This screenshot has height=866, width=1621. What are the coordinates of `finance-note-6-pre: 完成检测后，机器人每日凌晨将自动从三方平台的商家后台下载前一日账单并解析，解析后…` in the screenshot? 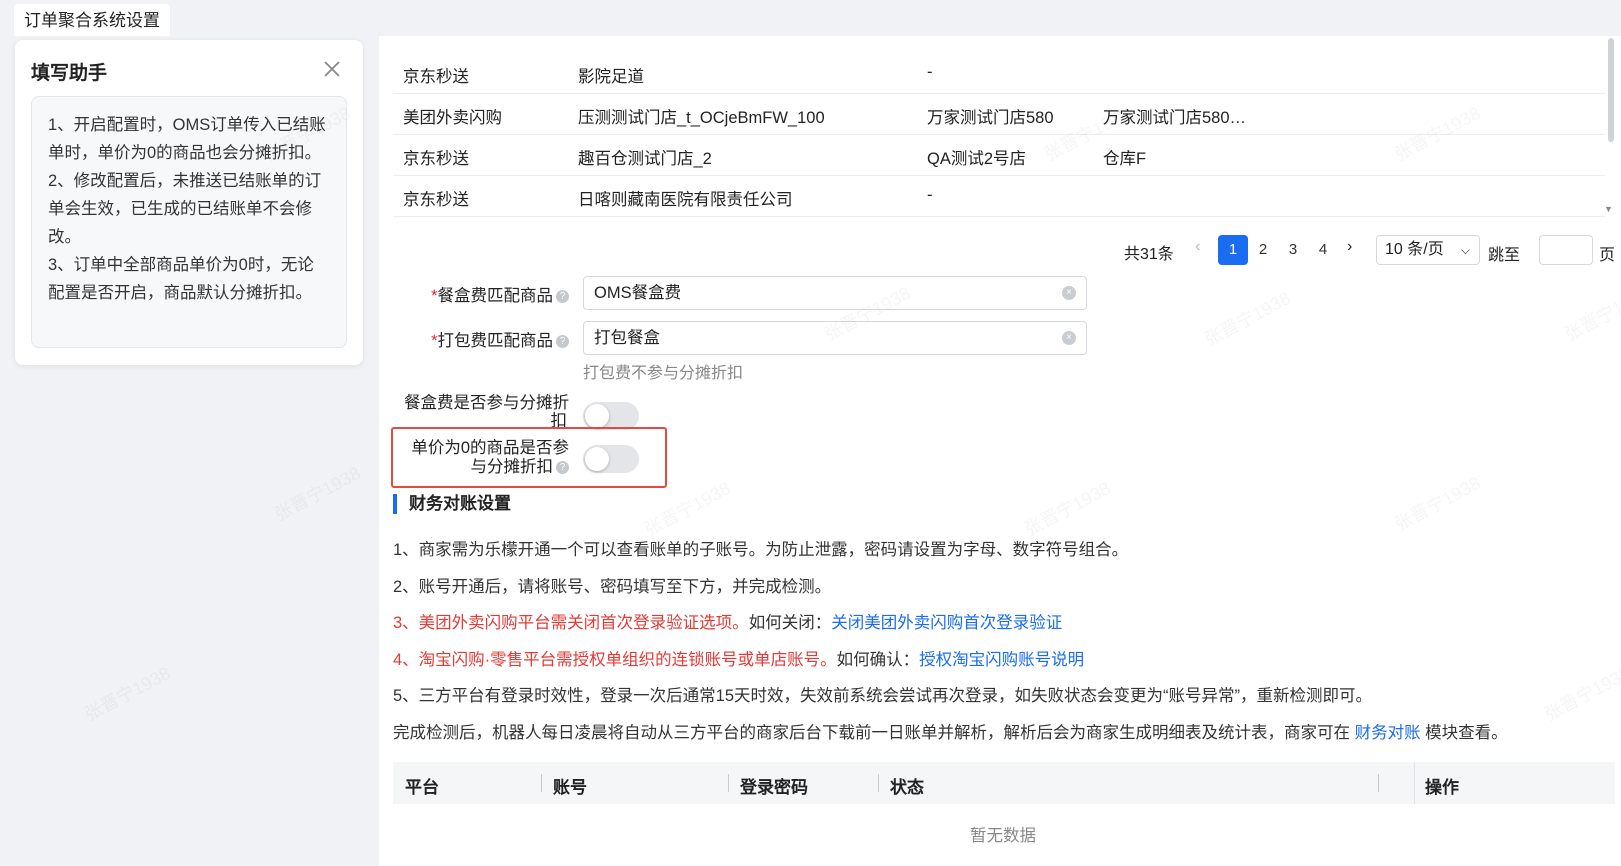 It's located at (874, 733).